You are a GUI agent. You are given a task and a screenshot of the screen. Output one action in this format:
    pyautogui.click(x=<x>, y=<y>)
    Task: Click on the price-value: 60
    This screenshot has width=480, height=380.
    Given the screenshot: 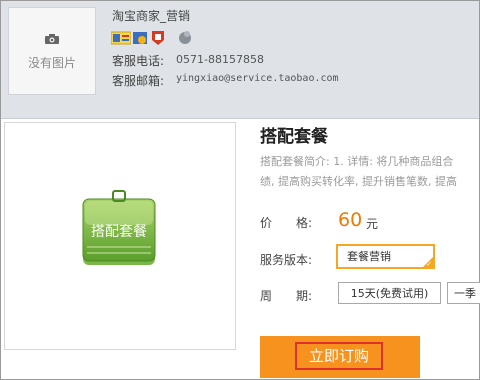 What is the action you would take?
    pyautogui.click(x=350, y=220)
    